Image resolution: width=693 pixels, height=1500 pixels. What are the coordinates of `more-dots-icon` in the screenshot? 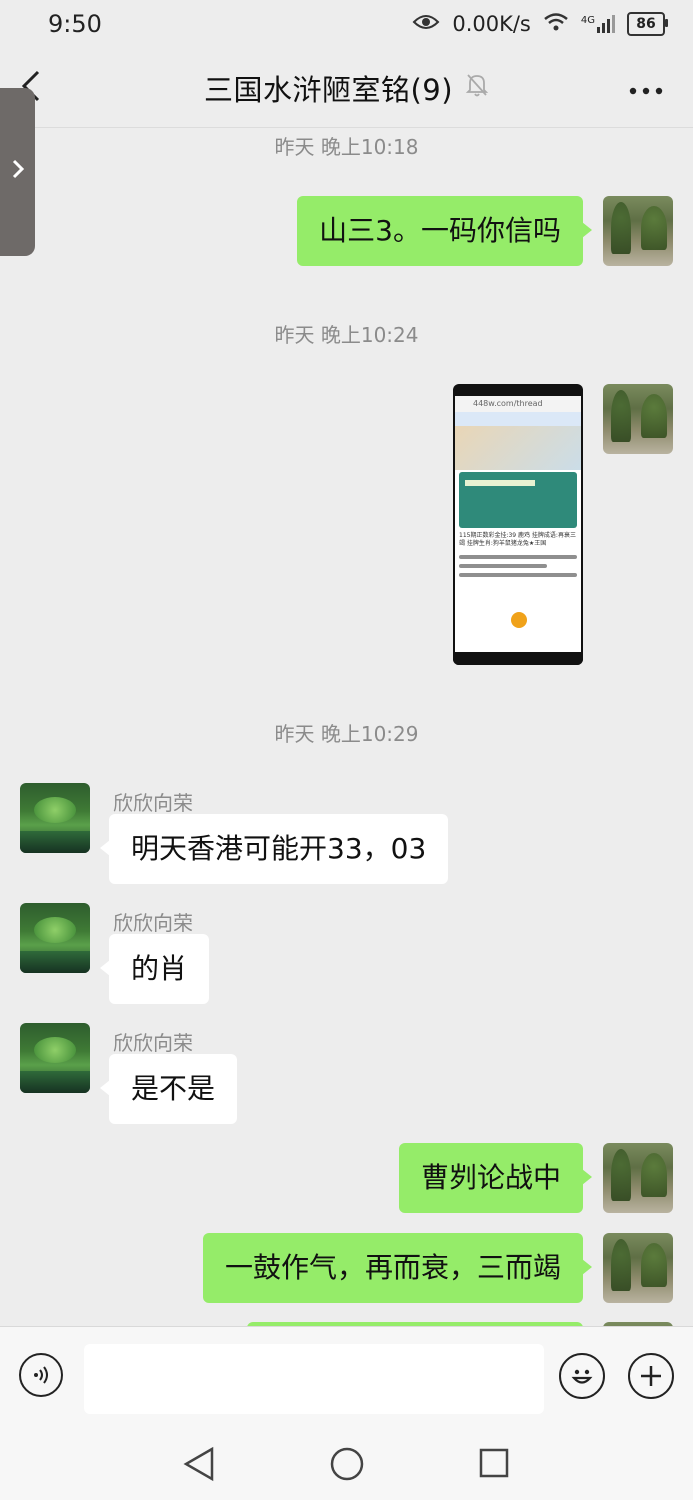 It's located at (646, 86).